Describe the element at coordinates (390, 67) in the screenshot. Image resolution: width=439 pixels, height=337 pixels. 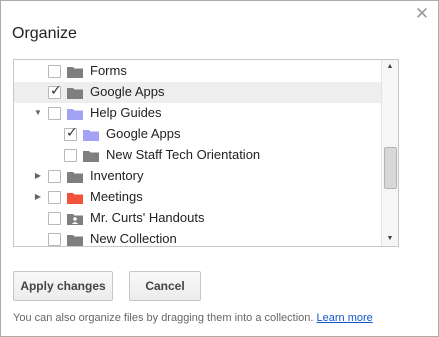
I see `scroll-up-icon: ▲` at that location.